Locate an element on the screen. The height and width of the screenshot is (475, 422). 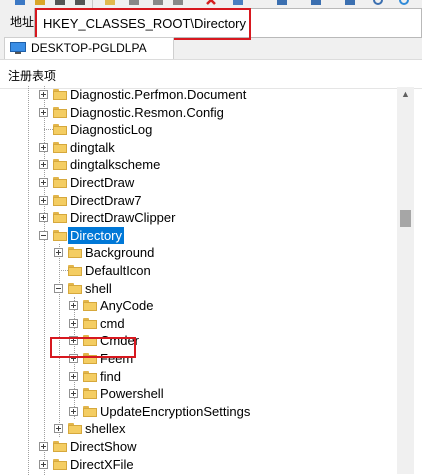
tree-node-label: dingtalk is located at coordinates (92, 147).